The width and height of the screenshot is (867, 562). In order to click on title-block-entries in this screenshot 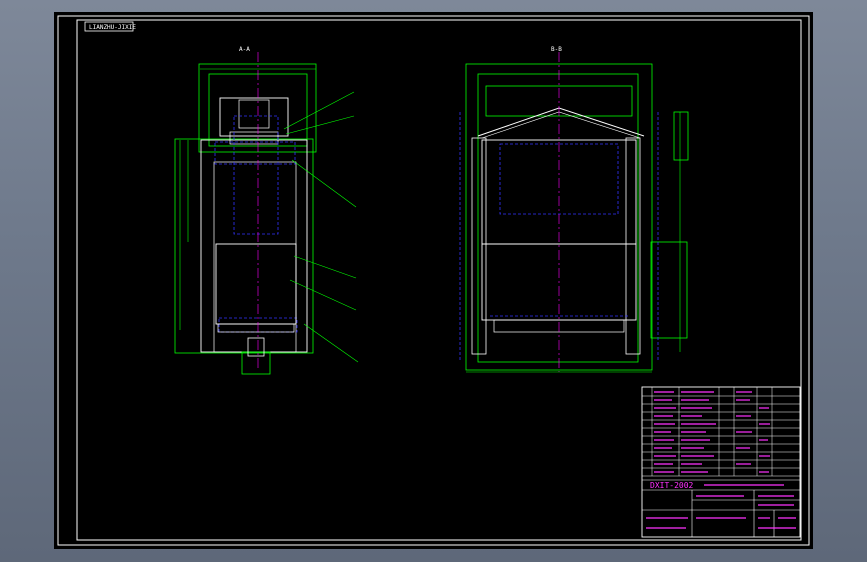, I will do `click(721, 506)`.